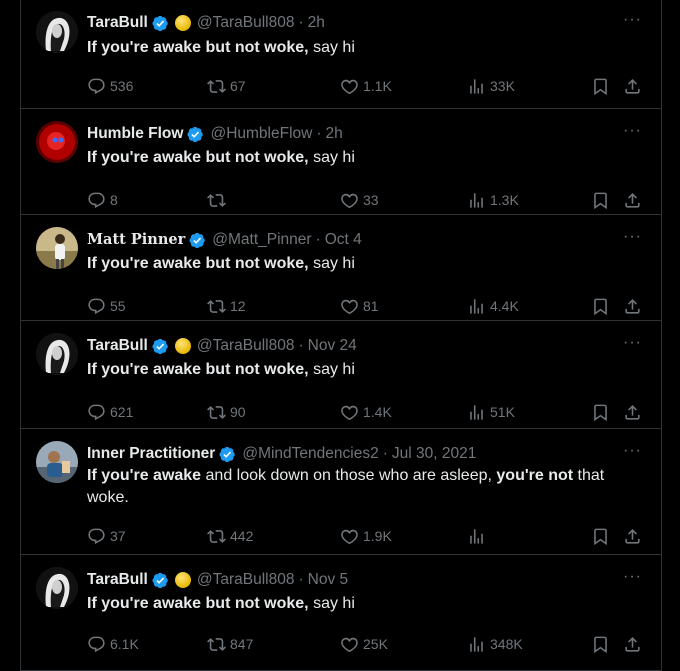 This screenshot has width=680, height=671. Describe the element at coordinates (366, 86) in the screenshot. I see `like-button: 1.1K` at that location.